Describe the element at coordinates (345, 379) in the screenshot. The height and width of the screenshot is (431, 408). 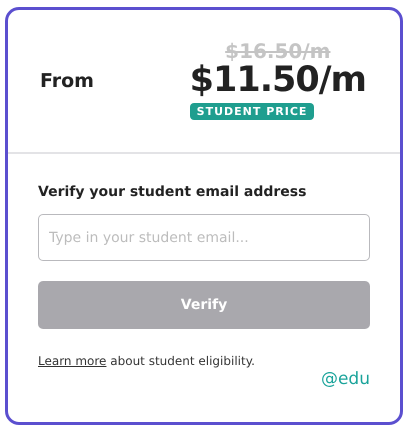
I see `edu-label: @edu` at that location.